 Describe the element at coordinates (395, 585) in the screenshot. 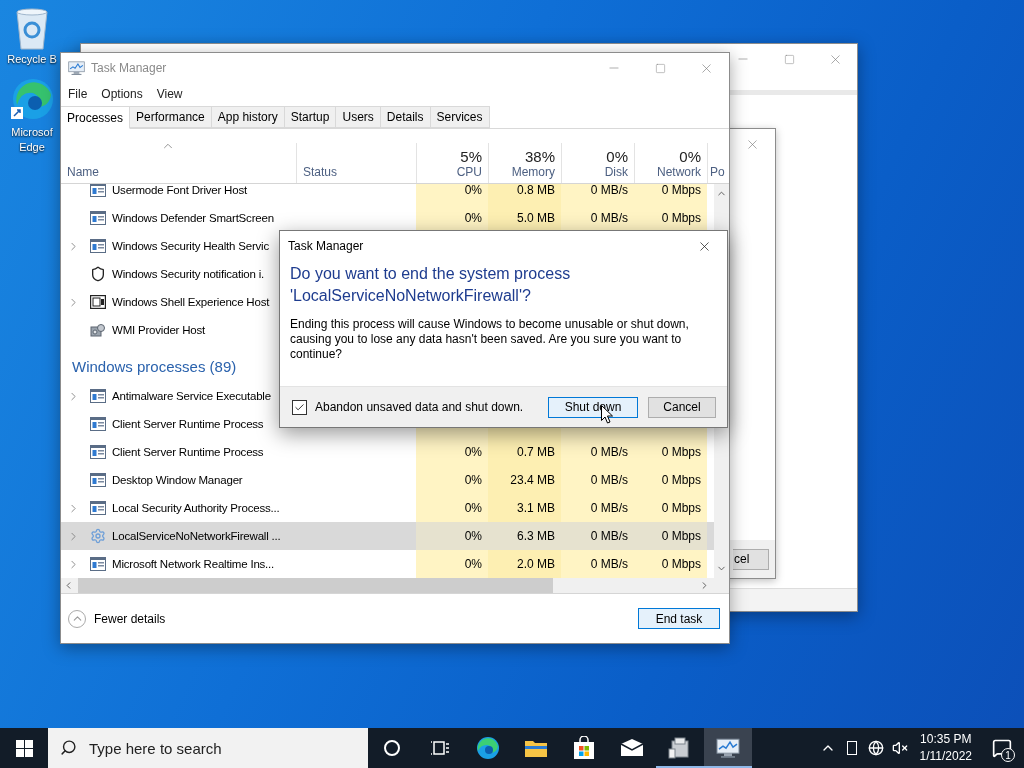

I see `horizontal-scrollbar` at that location.